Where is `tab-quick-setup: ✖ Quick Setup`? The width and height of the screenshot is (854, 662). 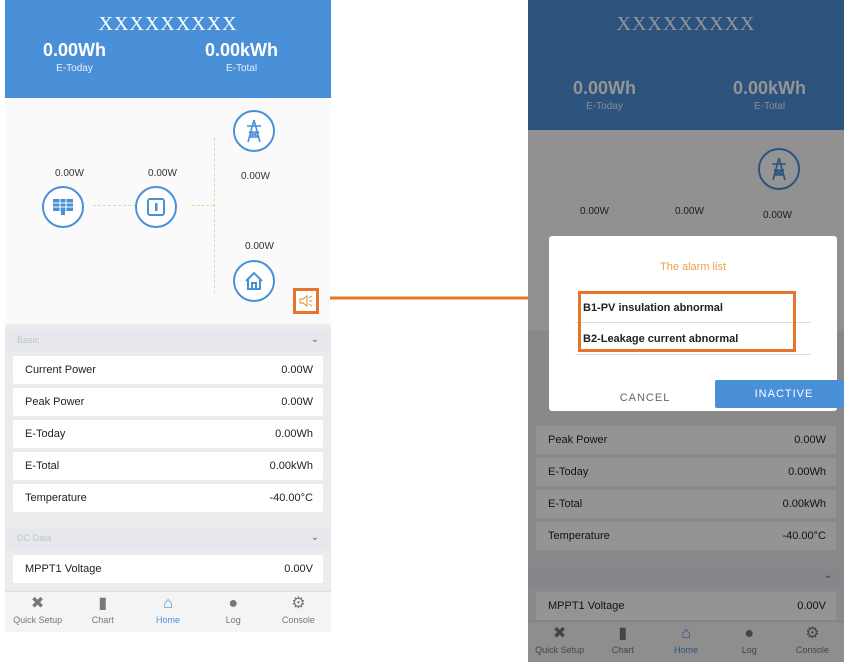
tab-quick-setup: ✖ Quick Setup is located at coordinates (37, 612).